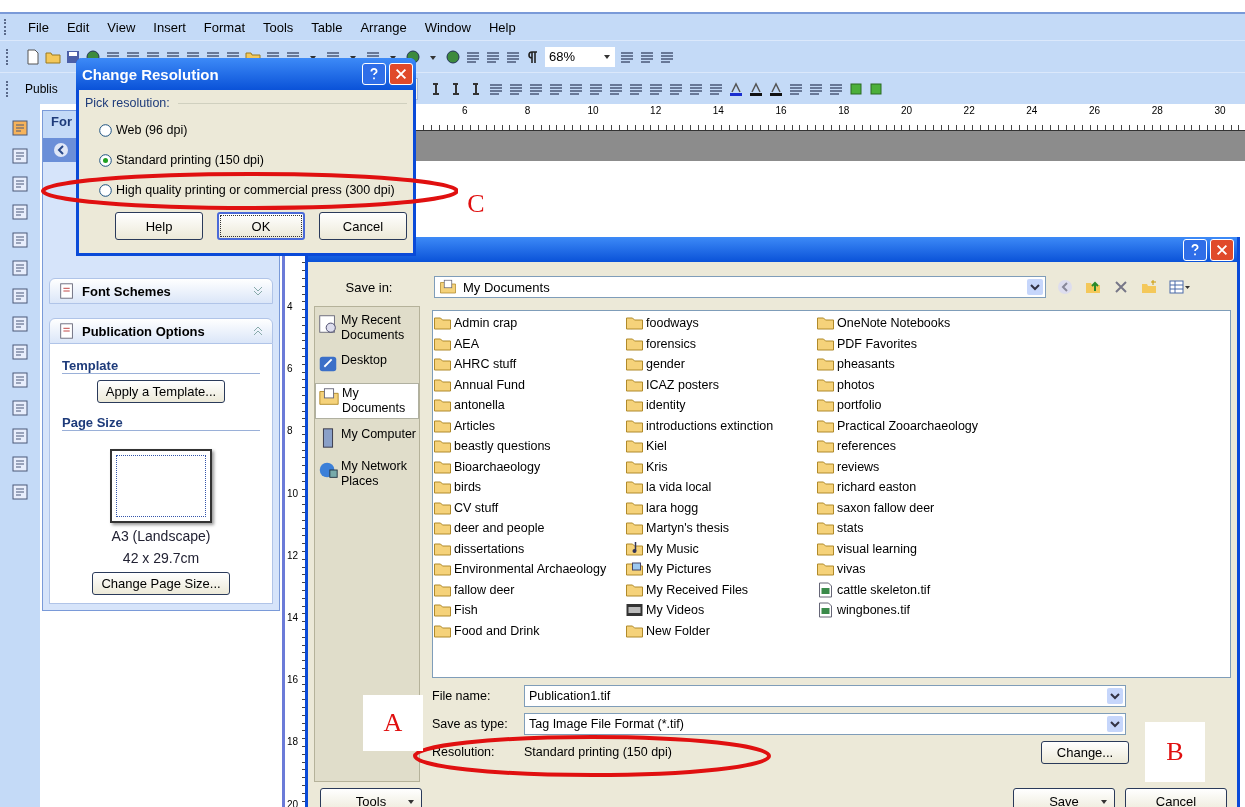  What do you see at coordinates (529, 507) in the screenshot?
I see `folder-entry: CV stuff` at bounding box center [529, 507].